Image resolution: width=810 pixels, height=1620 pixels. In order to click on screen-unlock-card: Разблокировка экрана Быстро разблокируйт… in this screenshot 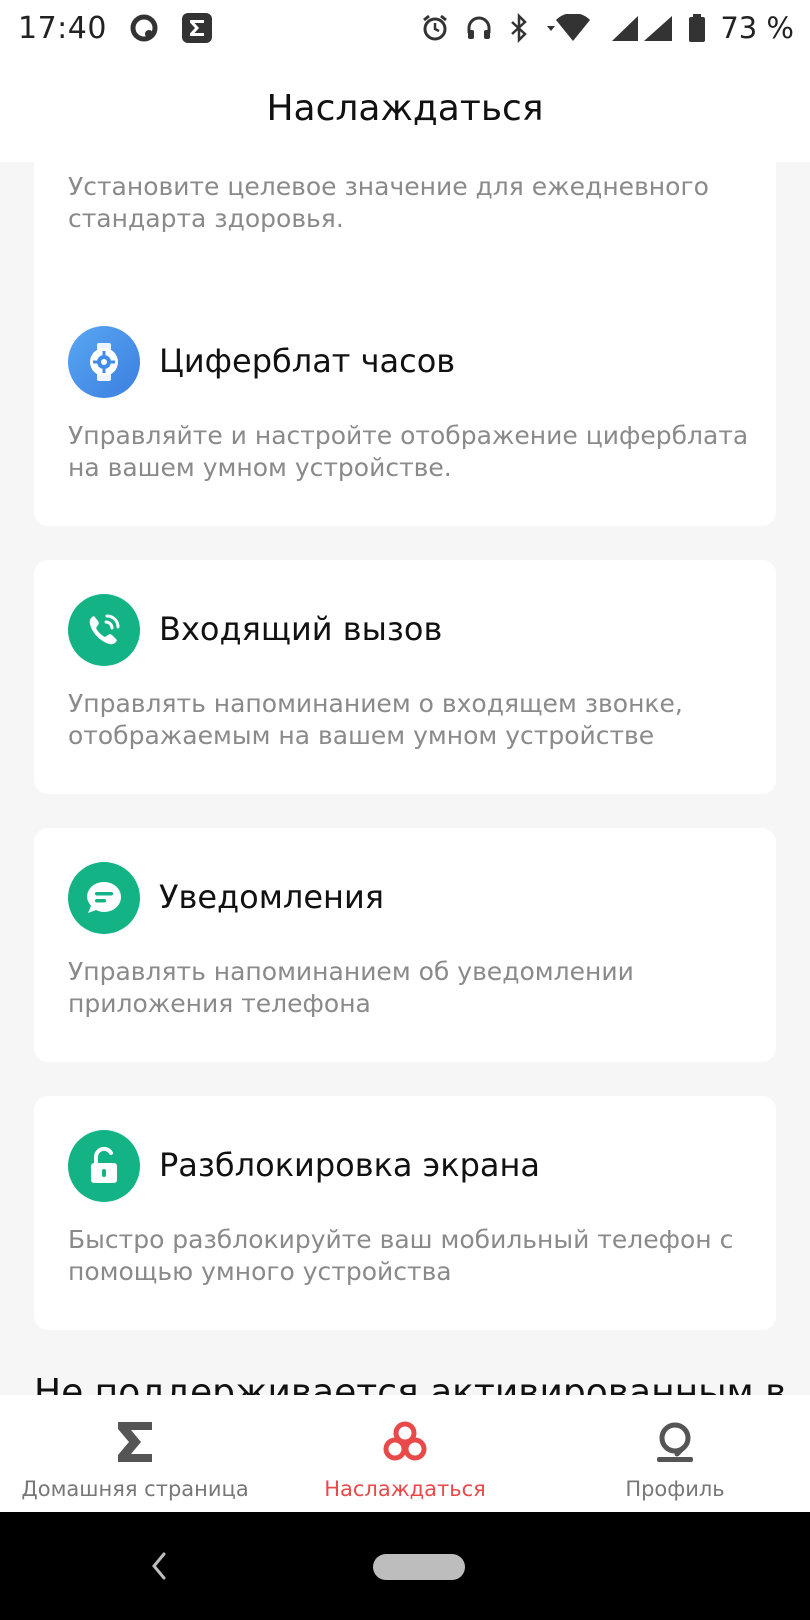, I will do `click(405, 1213)`.